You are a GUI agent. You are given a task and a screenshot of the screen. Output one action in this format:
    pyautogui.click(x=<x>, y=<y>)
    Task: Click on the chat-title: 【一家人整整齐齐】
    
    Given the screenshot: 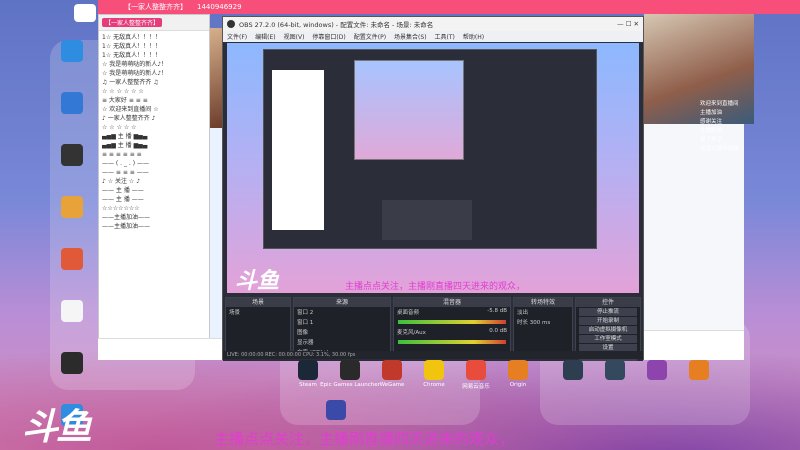 What is the action you would take?
    pyautogui.click(x=132, y=22)
    